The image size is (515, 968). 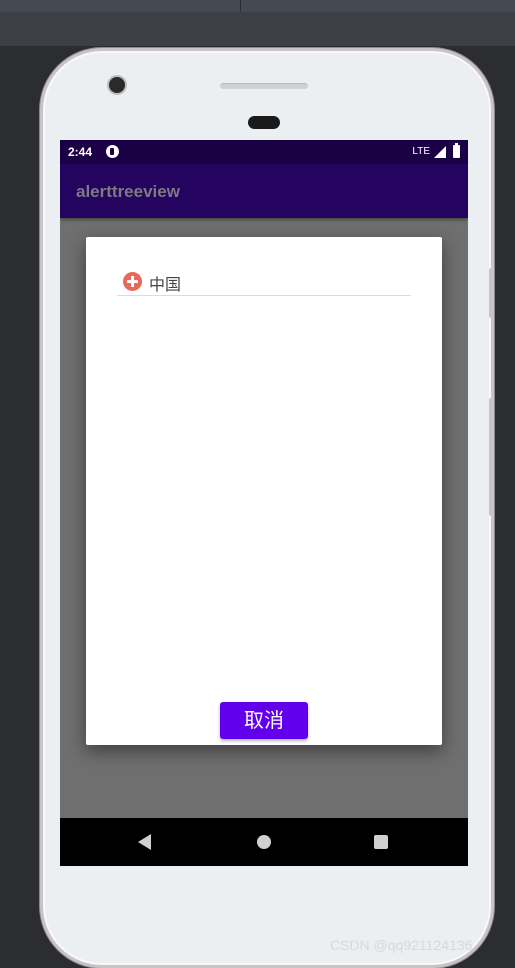 I want to click on signal-icon, so click(x=440, y=152).